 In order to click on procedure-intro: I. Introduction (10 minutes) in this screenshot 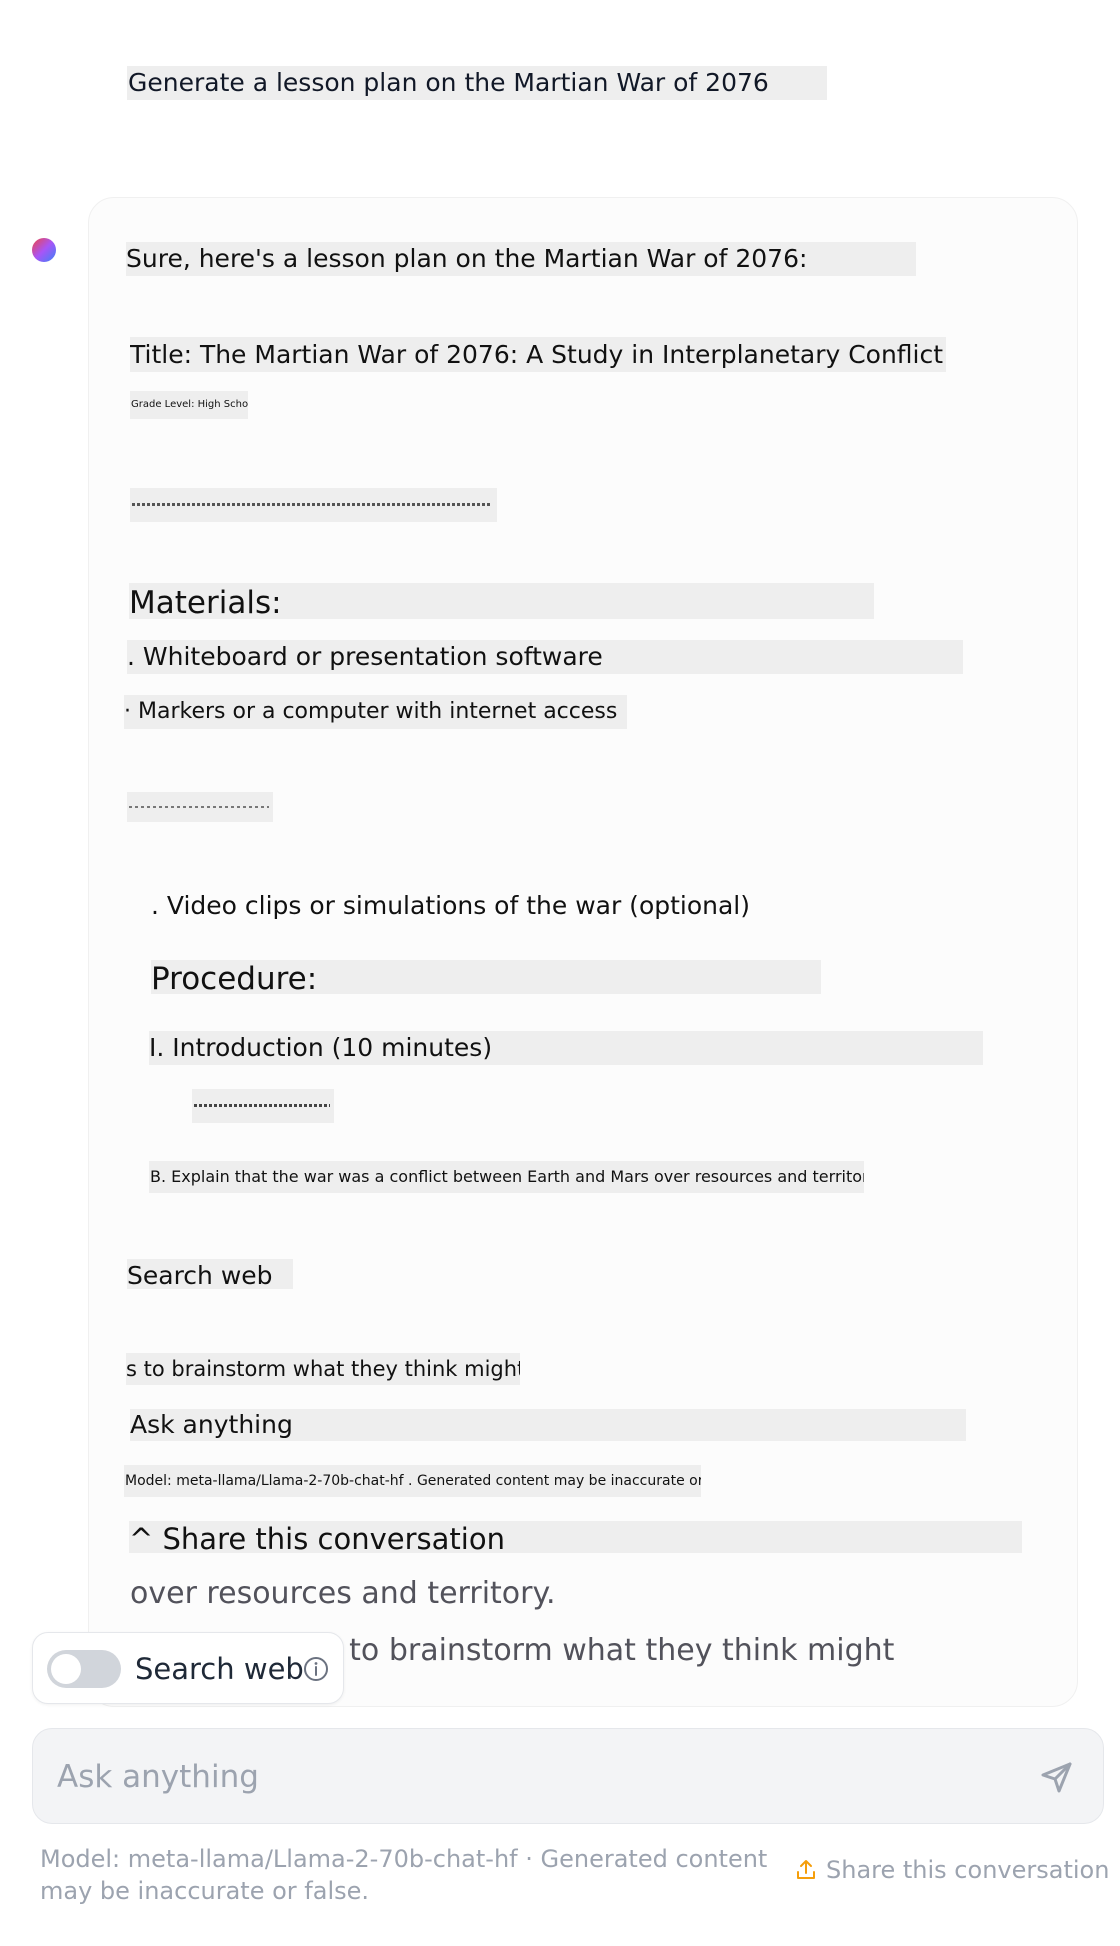, I will do `click(566, 1048)`.